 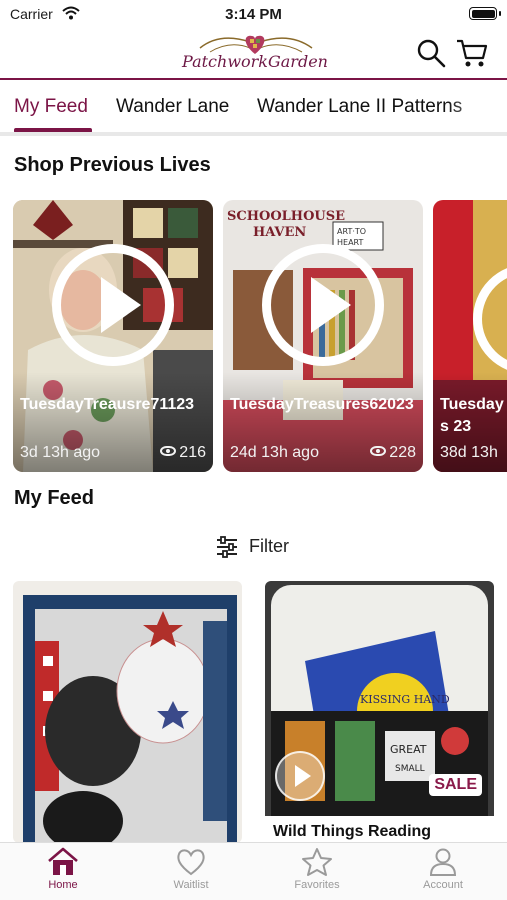 What do you see at coordinates (274, 452) in the screenshot?
I see `live-age: 24d 13h ago` at bounding box center [274, 452].